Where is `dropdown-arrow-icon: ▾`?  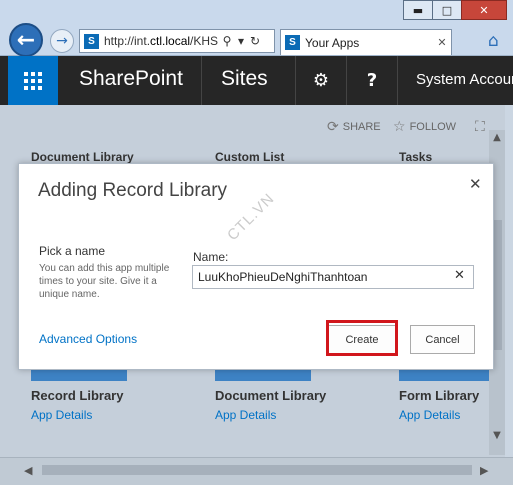
dropdown-arrow-icon: ▾ is located at coordinates (241, 41).